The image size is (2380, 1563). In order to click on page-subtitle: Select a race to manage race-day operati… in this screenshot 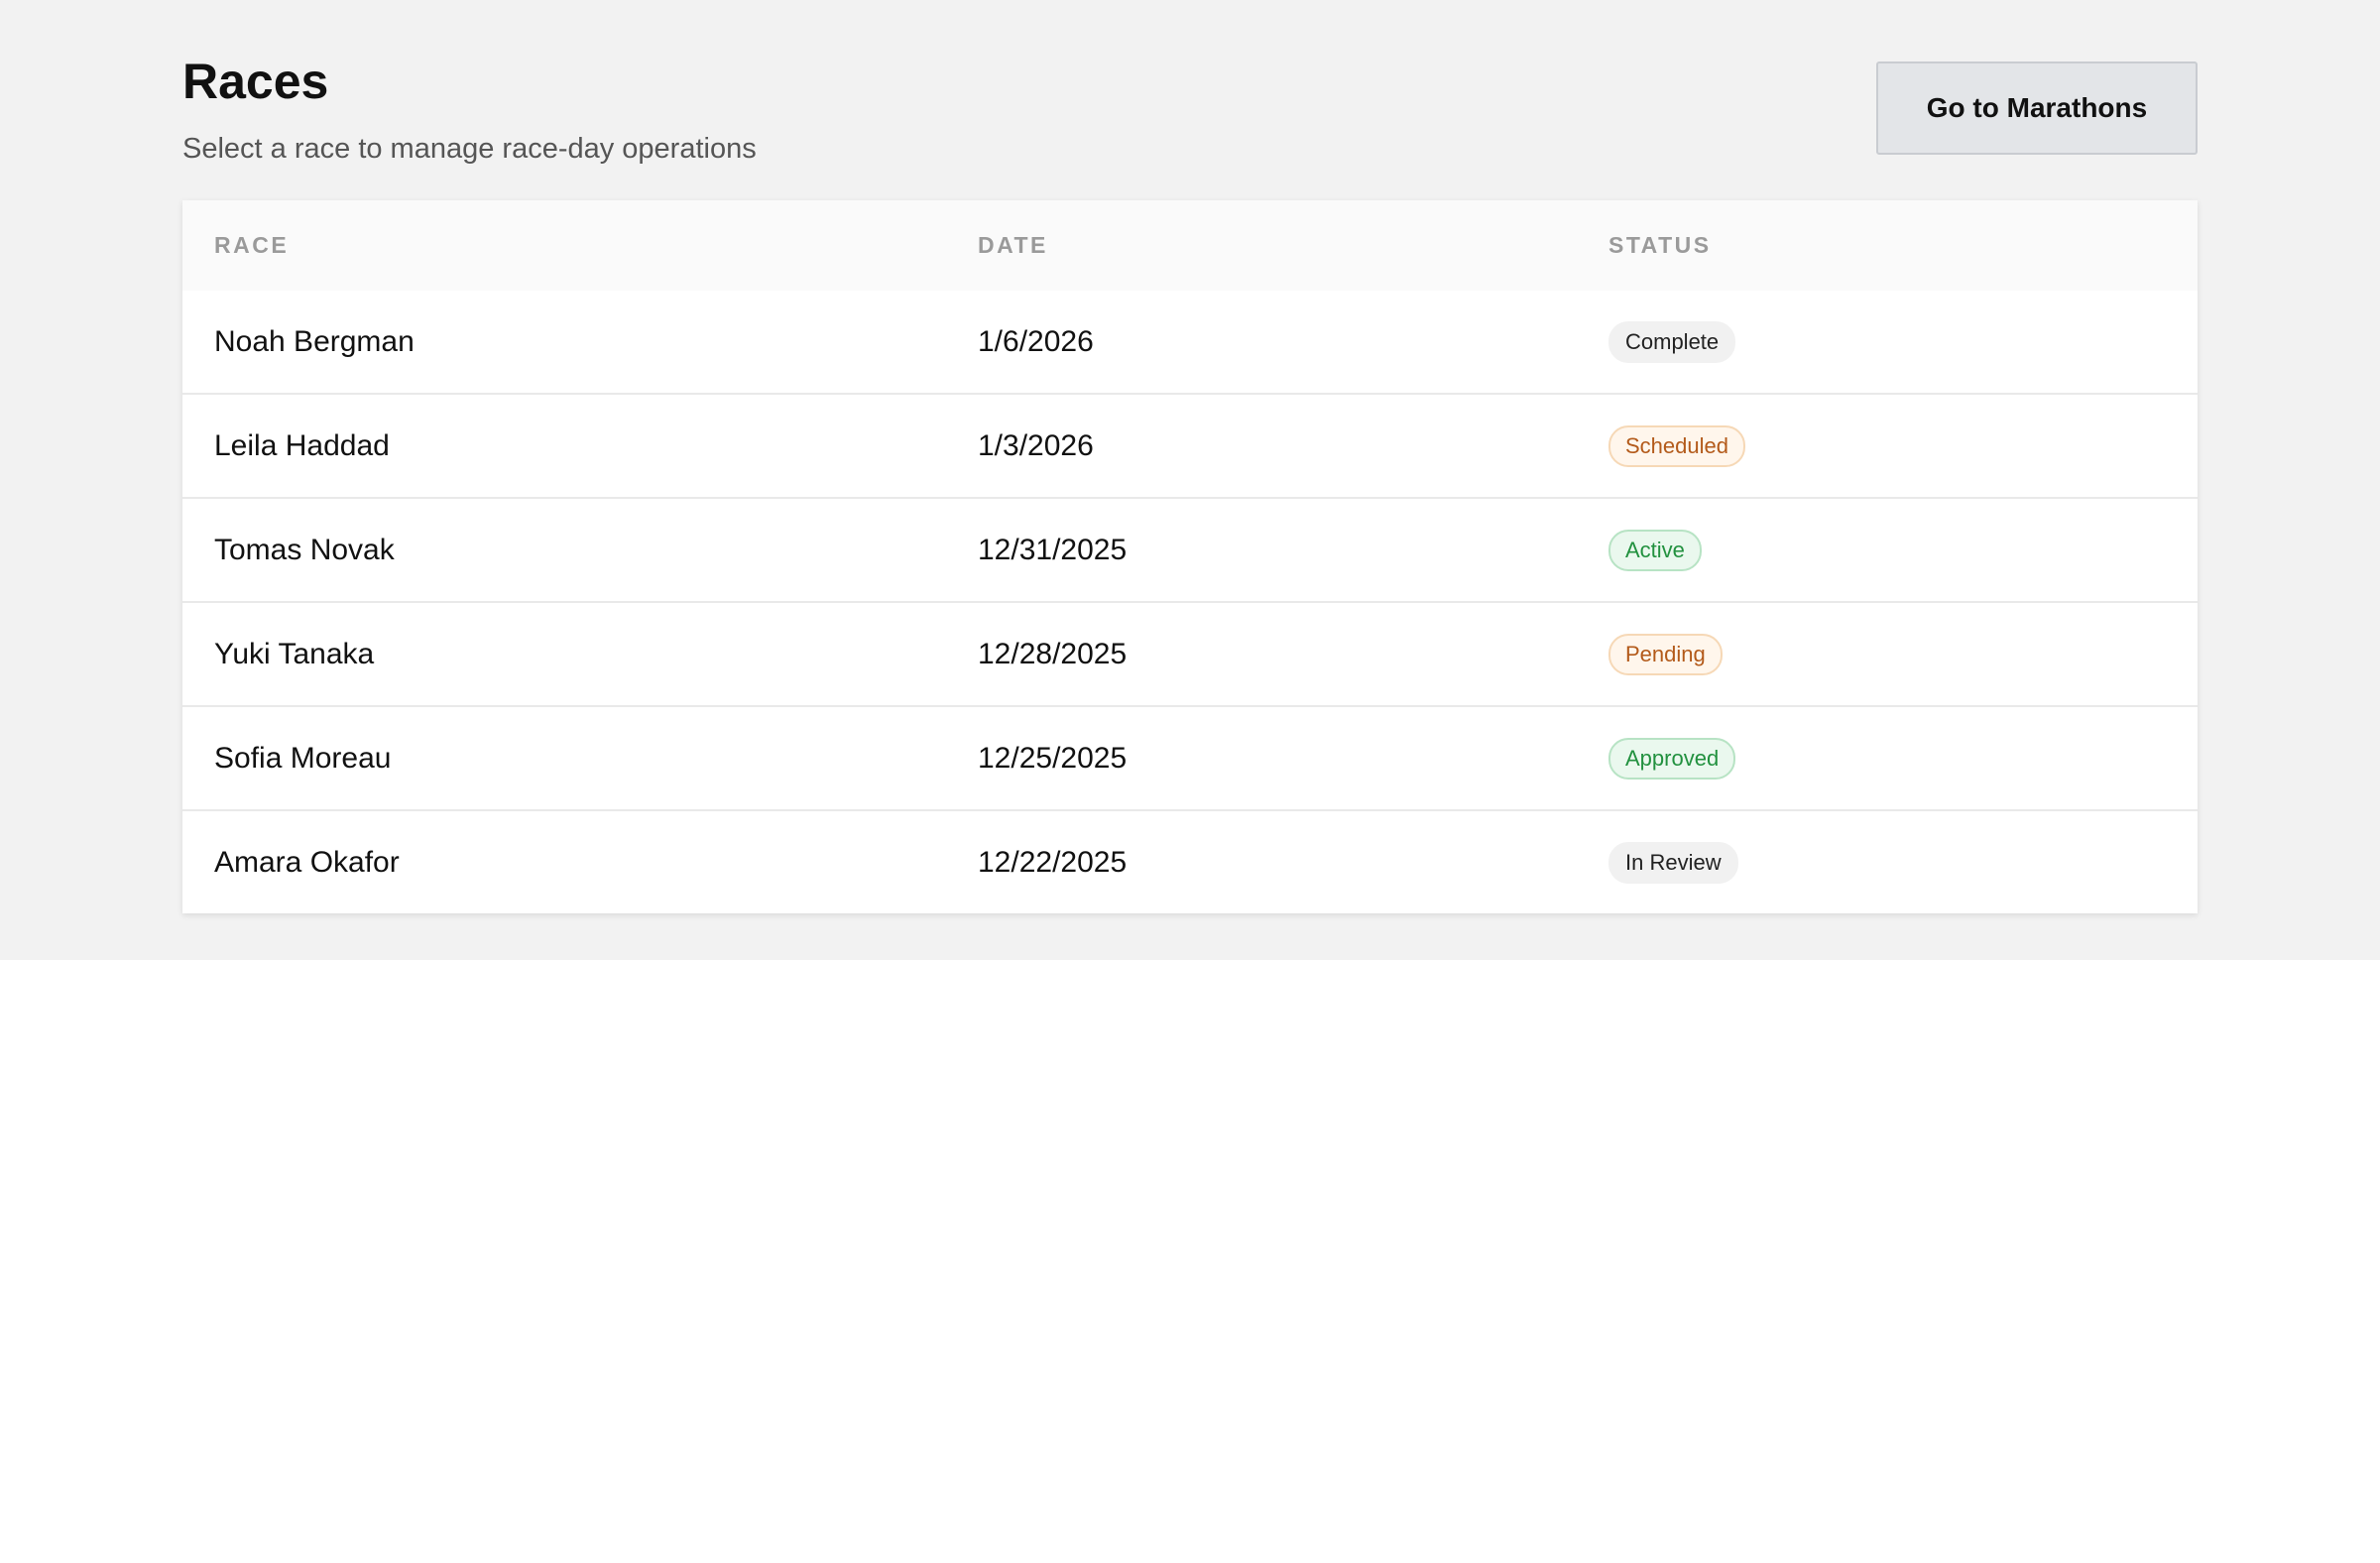, I will do `click(469, 149)`.